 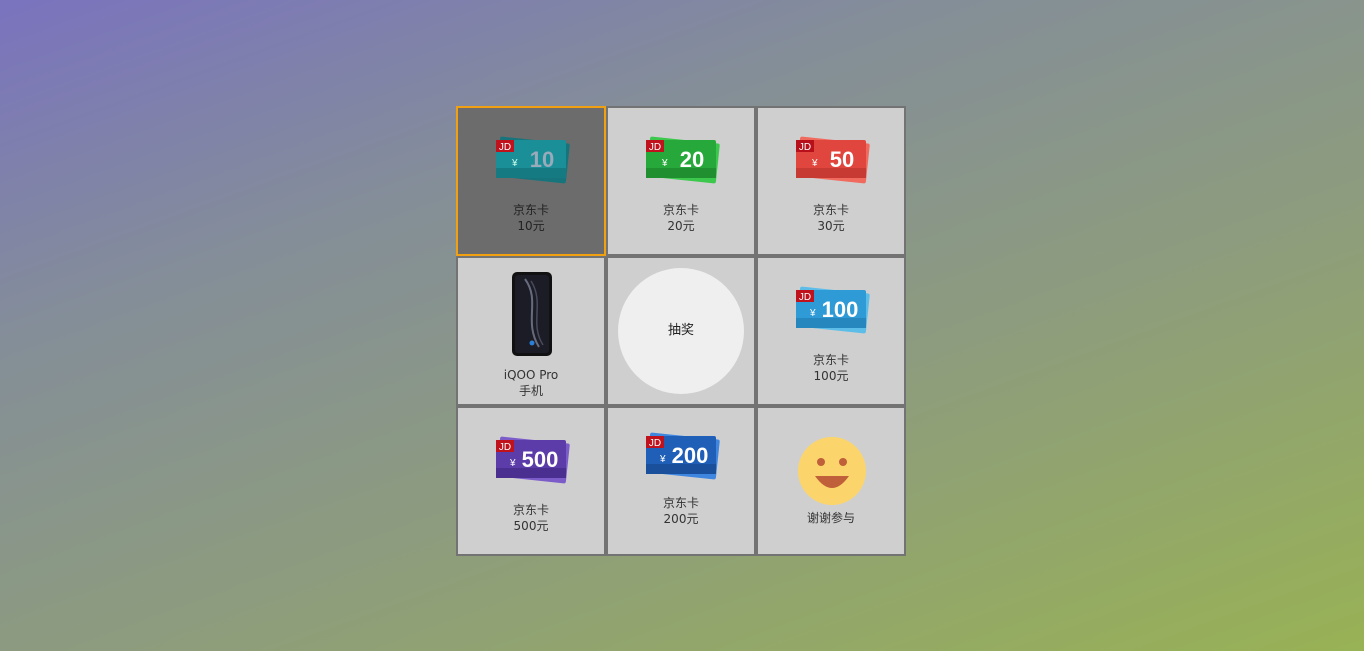 I want to click on prize-label: 京东卡 20元, so click(x=681, y=218).